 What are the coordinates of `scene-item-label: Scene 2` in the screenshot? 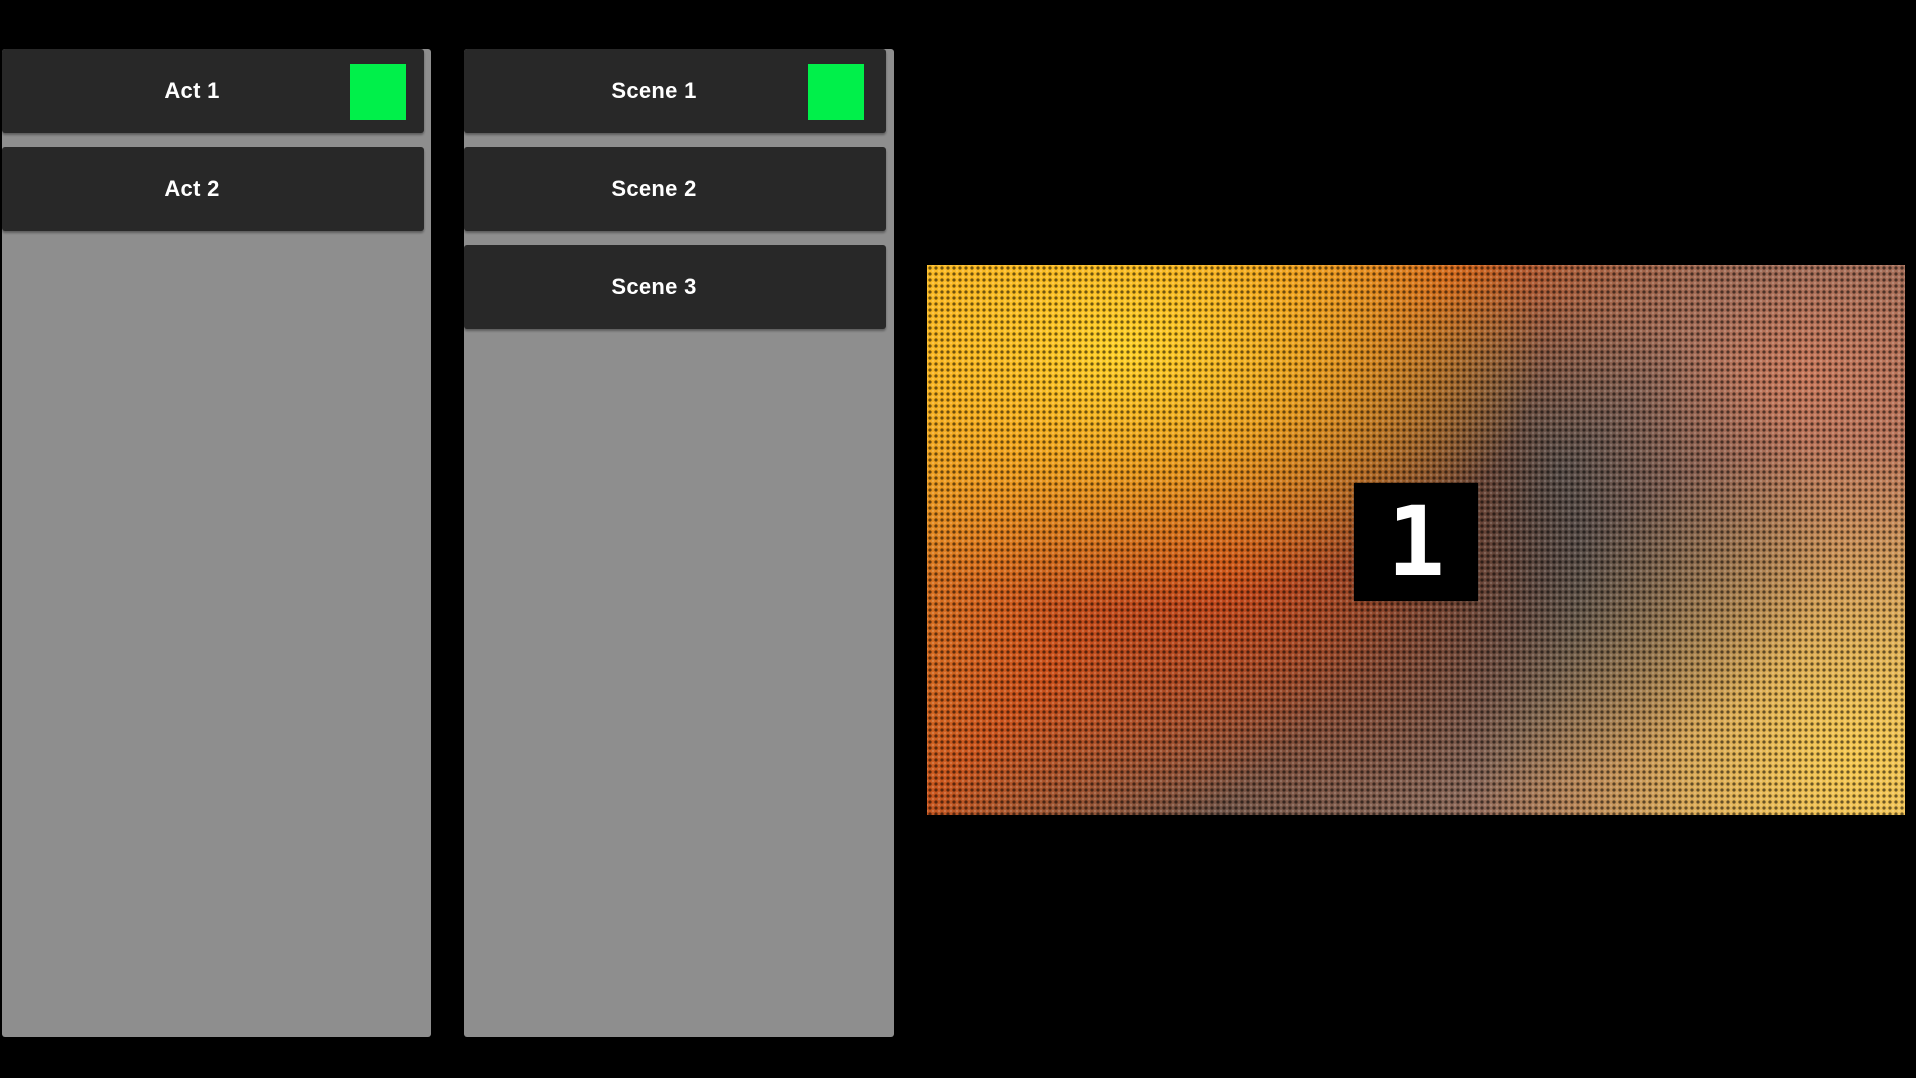 It's located at (654, 188).